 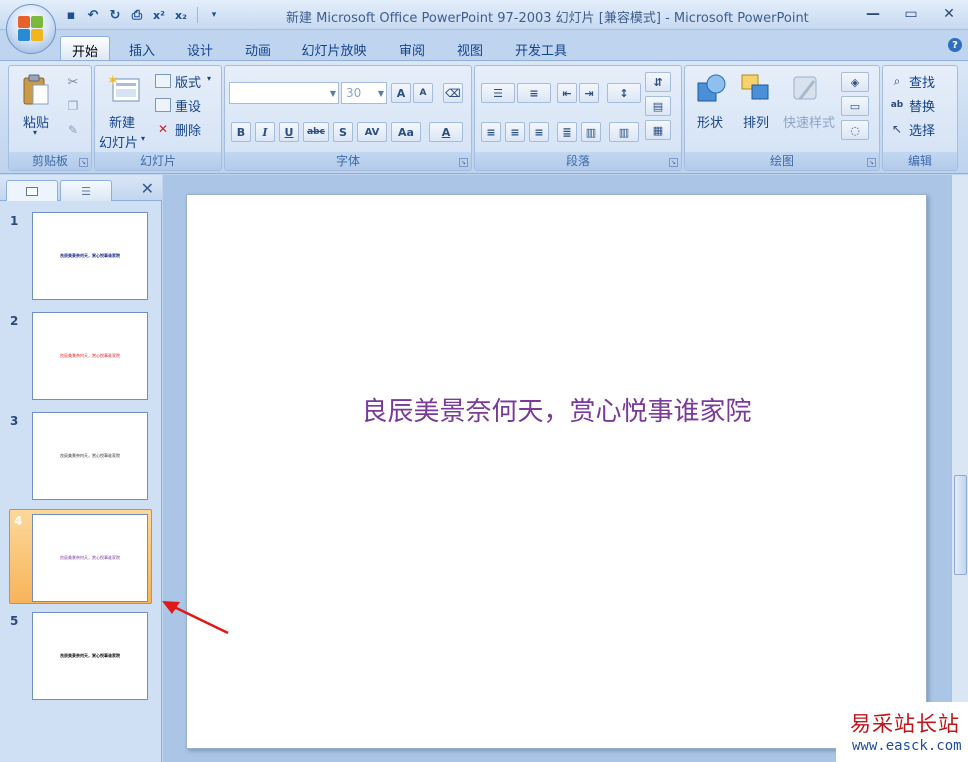 I want to click on reset-icon, so click(x=163, y=105).